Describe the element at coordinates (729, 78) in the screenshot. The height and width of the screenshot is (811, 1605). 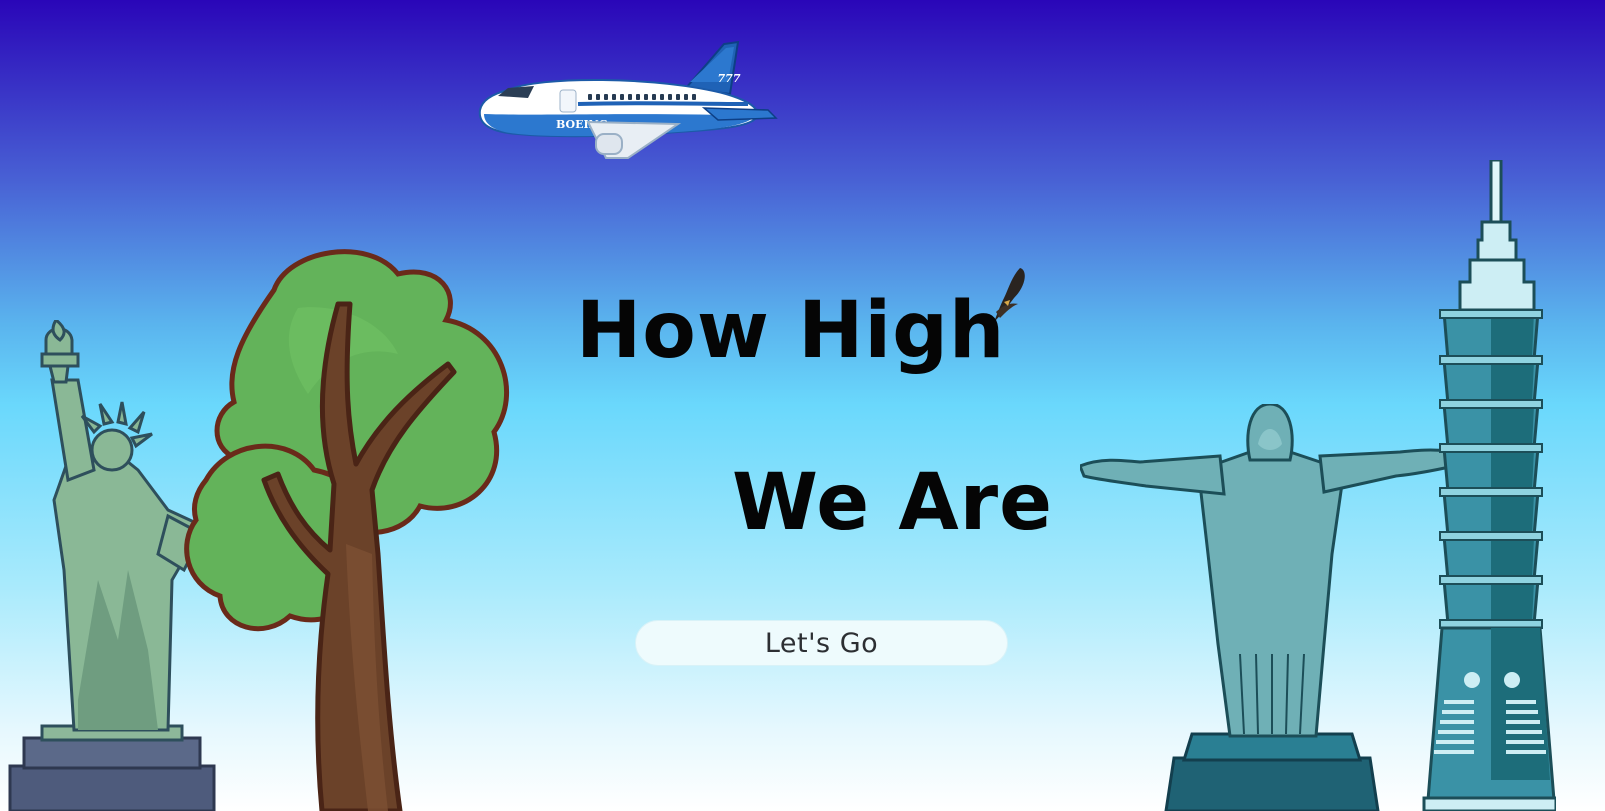
I see `tail-text: 777` at that location.